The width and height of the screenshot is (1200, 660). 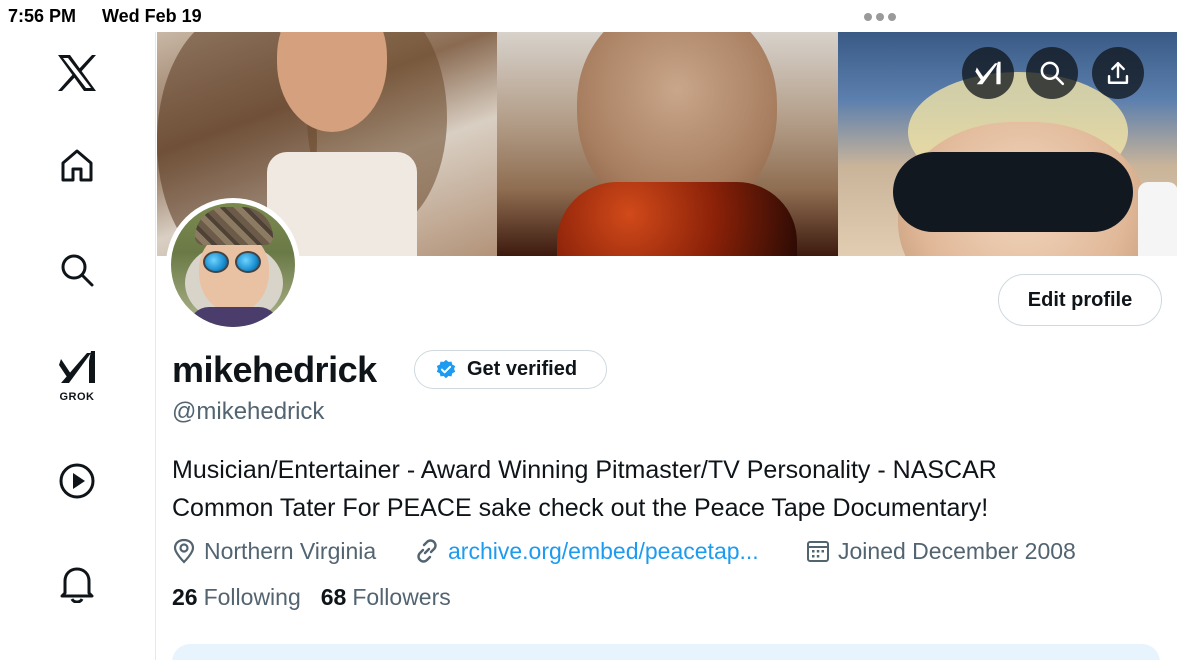 I want to click on location: Northern Virginia, so click(x=274, y=551).